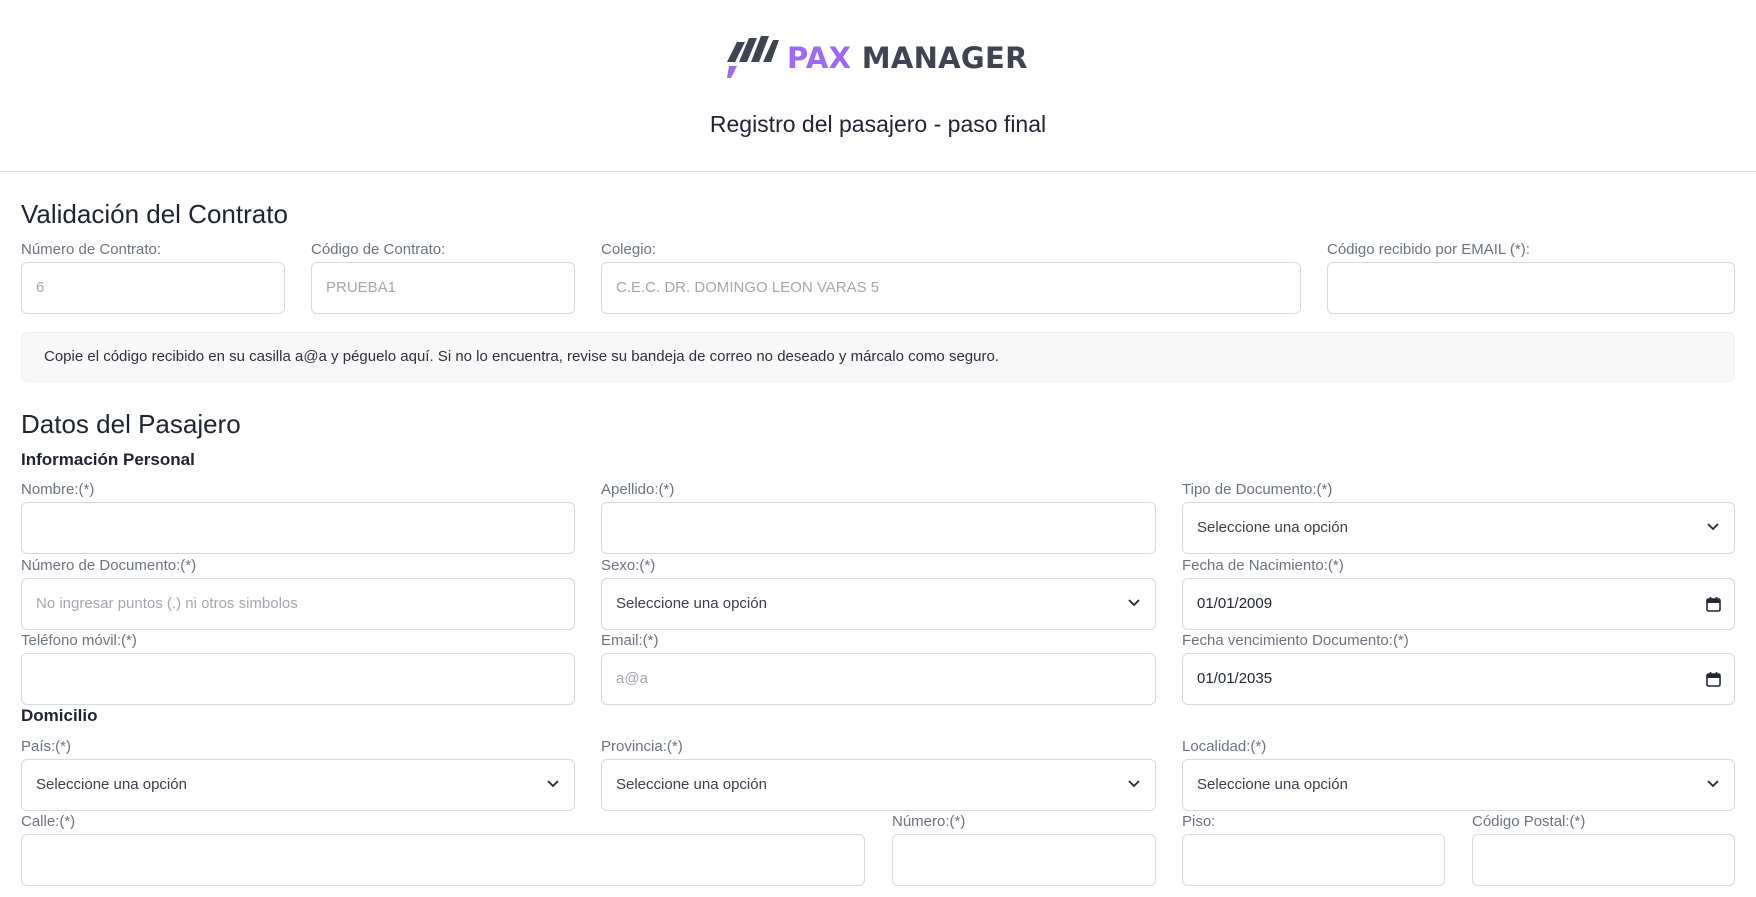 The height and width of the screenshot is (897, 1756). I want to click on email-label: Email:(*), so click(630, 640).